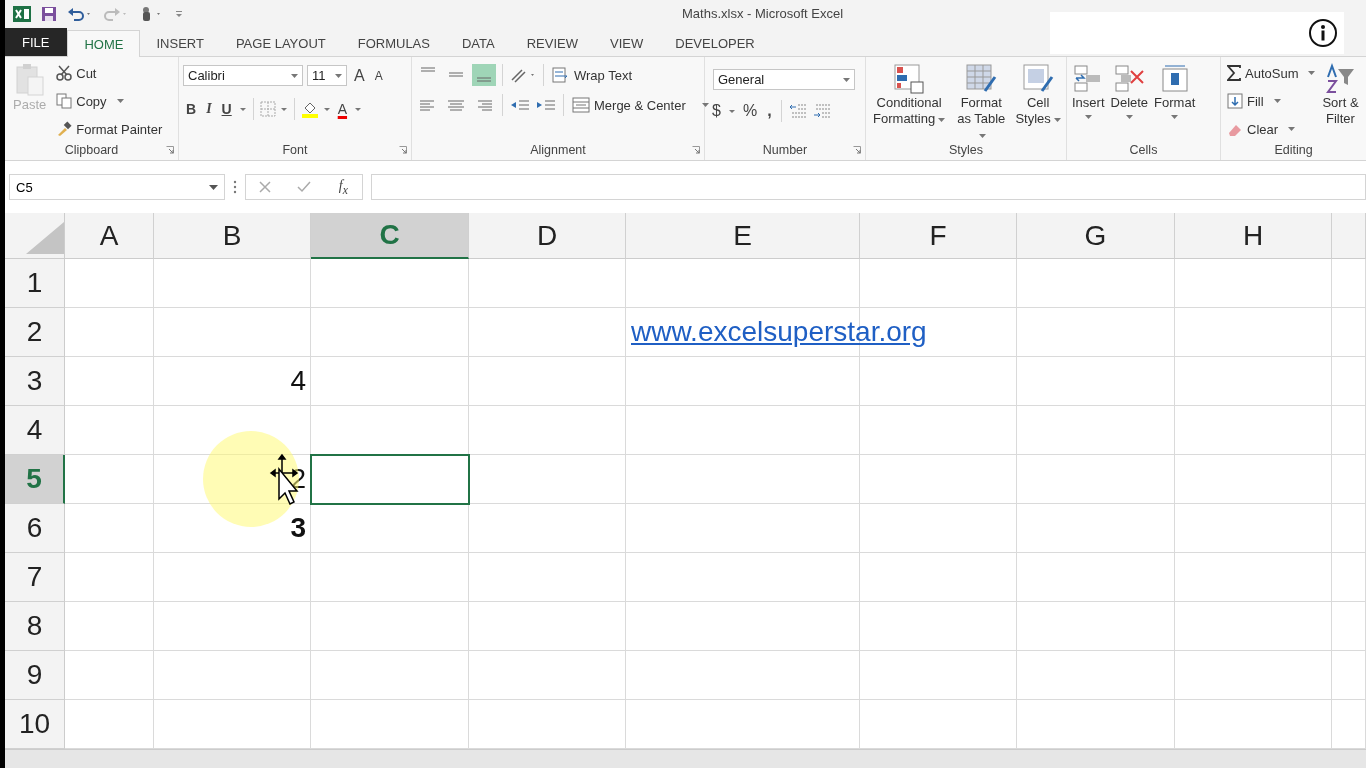  What do you see at coordinates (35, 528) in the screenshot?
I see `row-header: 6` at bounding box center [35, 528].